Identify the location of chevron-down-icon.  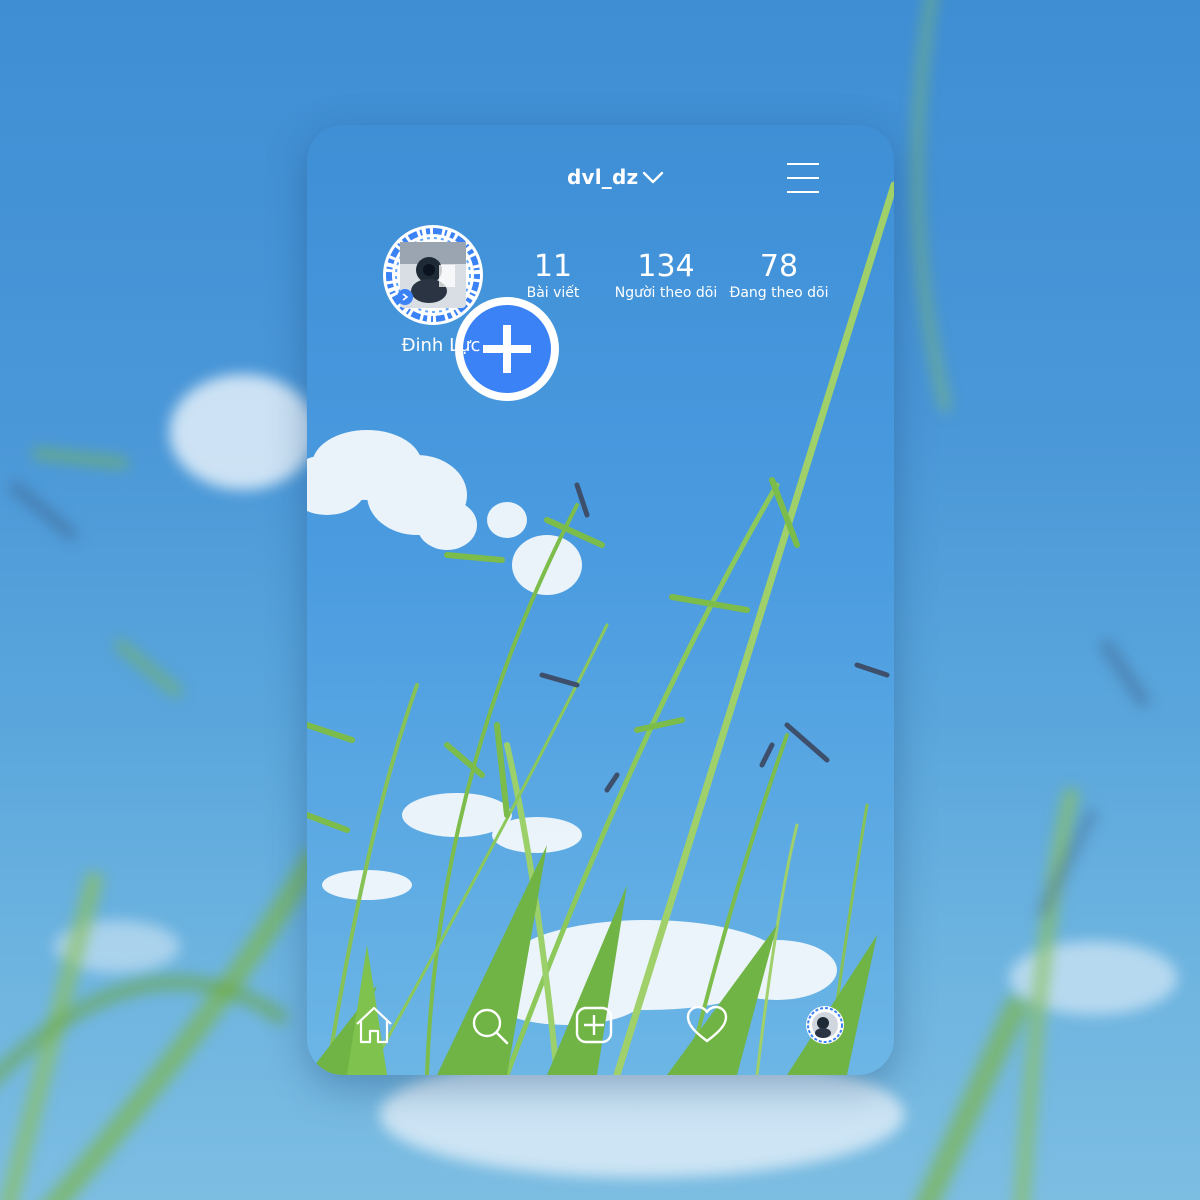
(653, 177).